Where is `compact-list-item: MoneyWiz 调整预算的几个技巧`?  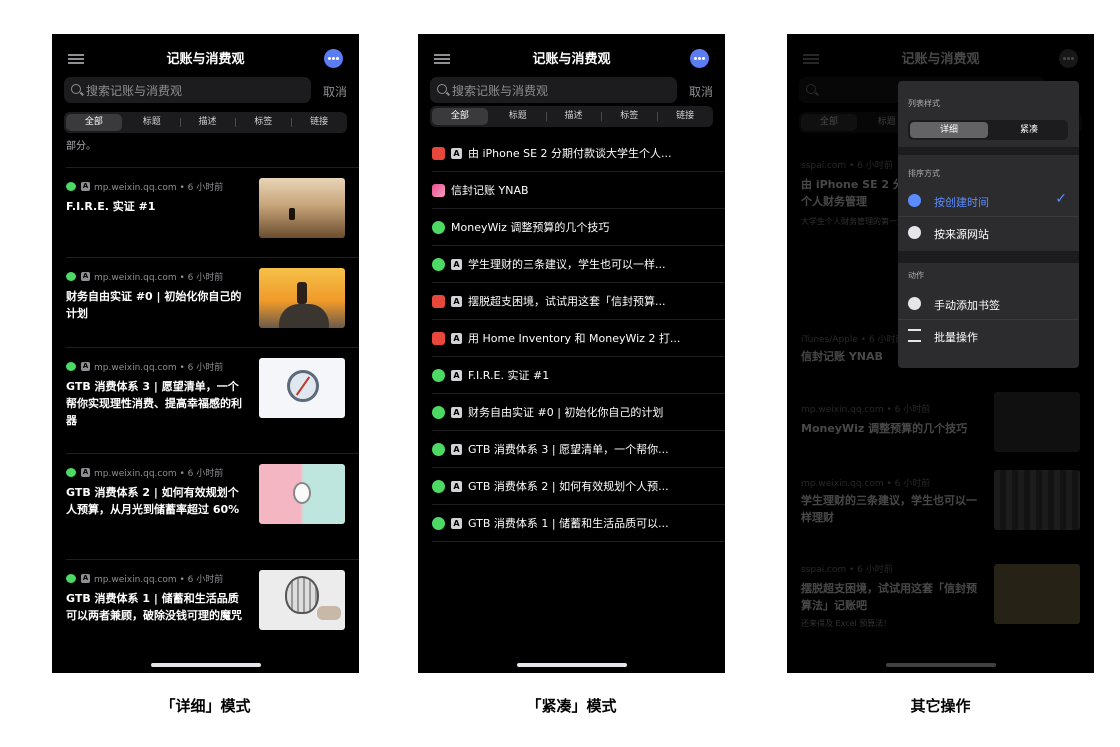
compact-list-item: MoneyWiz 调整预算的几个技巧 is located at coordinates (578, 227).